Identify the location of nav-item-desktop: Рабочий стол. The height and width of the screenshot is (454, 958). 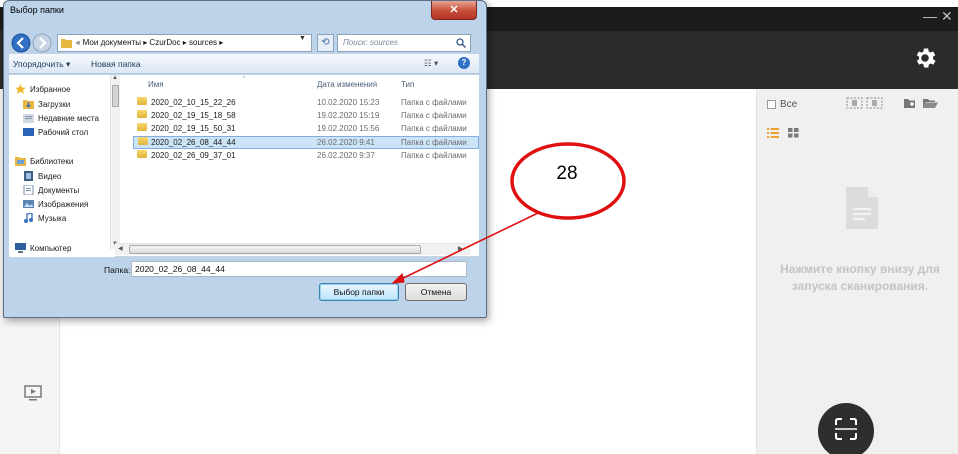
(55, 132).